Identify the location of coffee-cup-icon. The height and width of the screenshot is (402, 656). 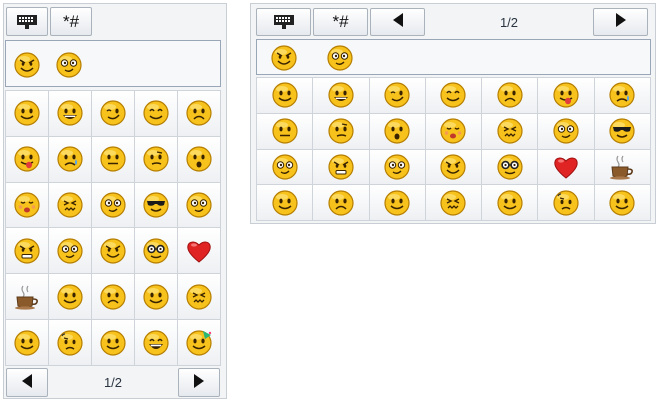
(27, 297).